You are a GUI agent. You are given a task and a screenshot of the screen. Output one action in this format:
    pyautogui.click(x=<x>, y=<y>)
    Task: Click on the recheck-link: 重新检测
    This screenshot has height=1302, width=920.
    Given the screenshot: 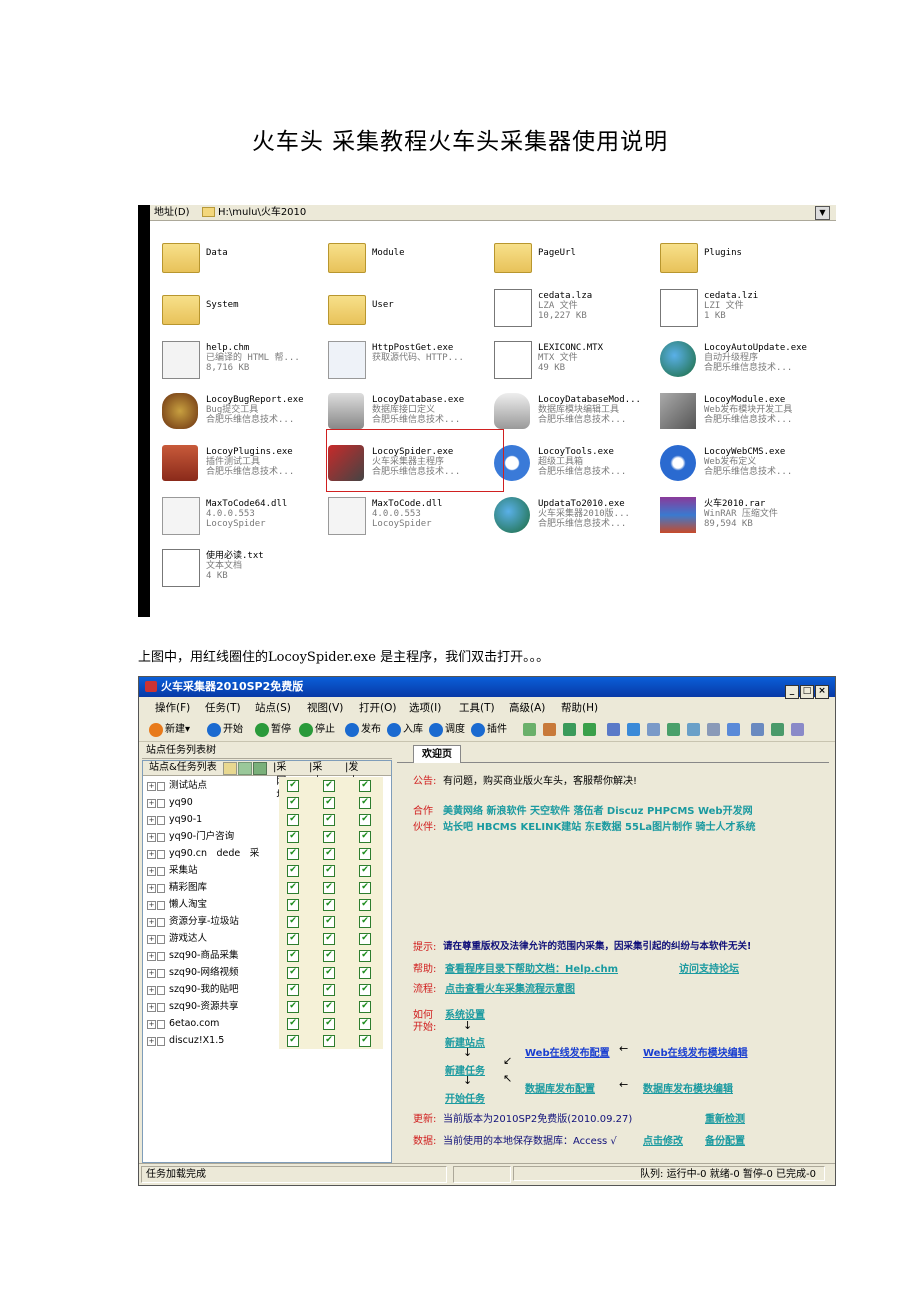 What is the action you would take?
    pyautogui.click(x=725, y=1117)
    